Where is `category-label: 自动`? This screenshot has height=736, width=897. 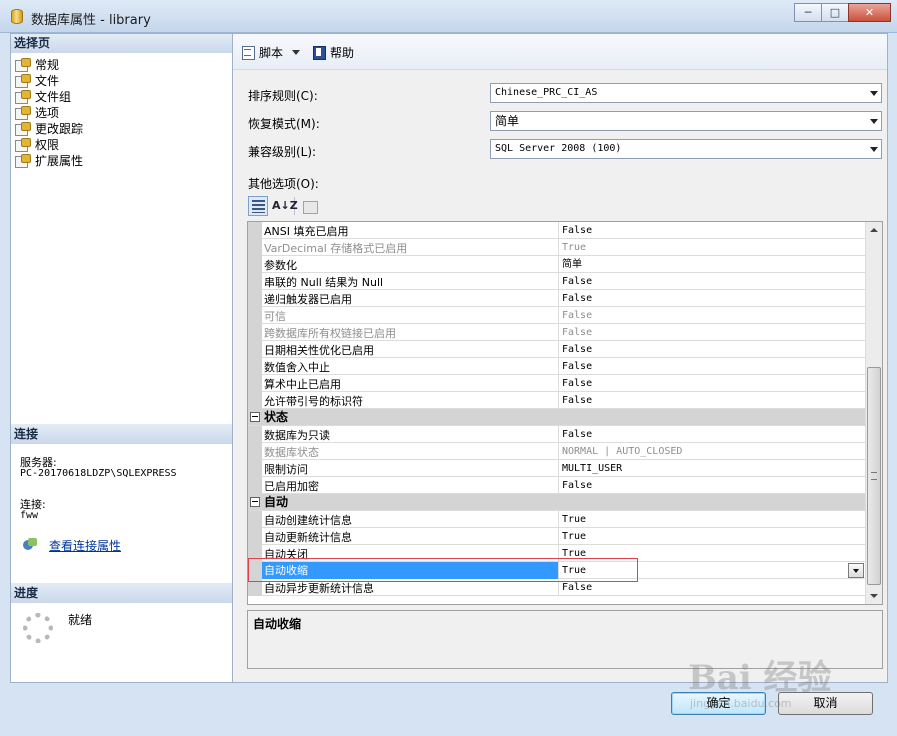 category-label: 自动 is located at coordinates (276, 502).